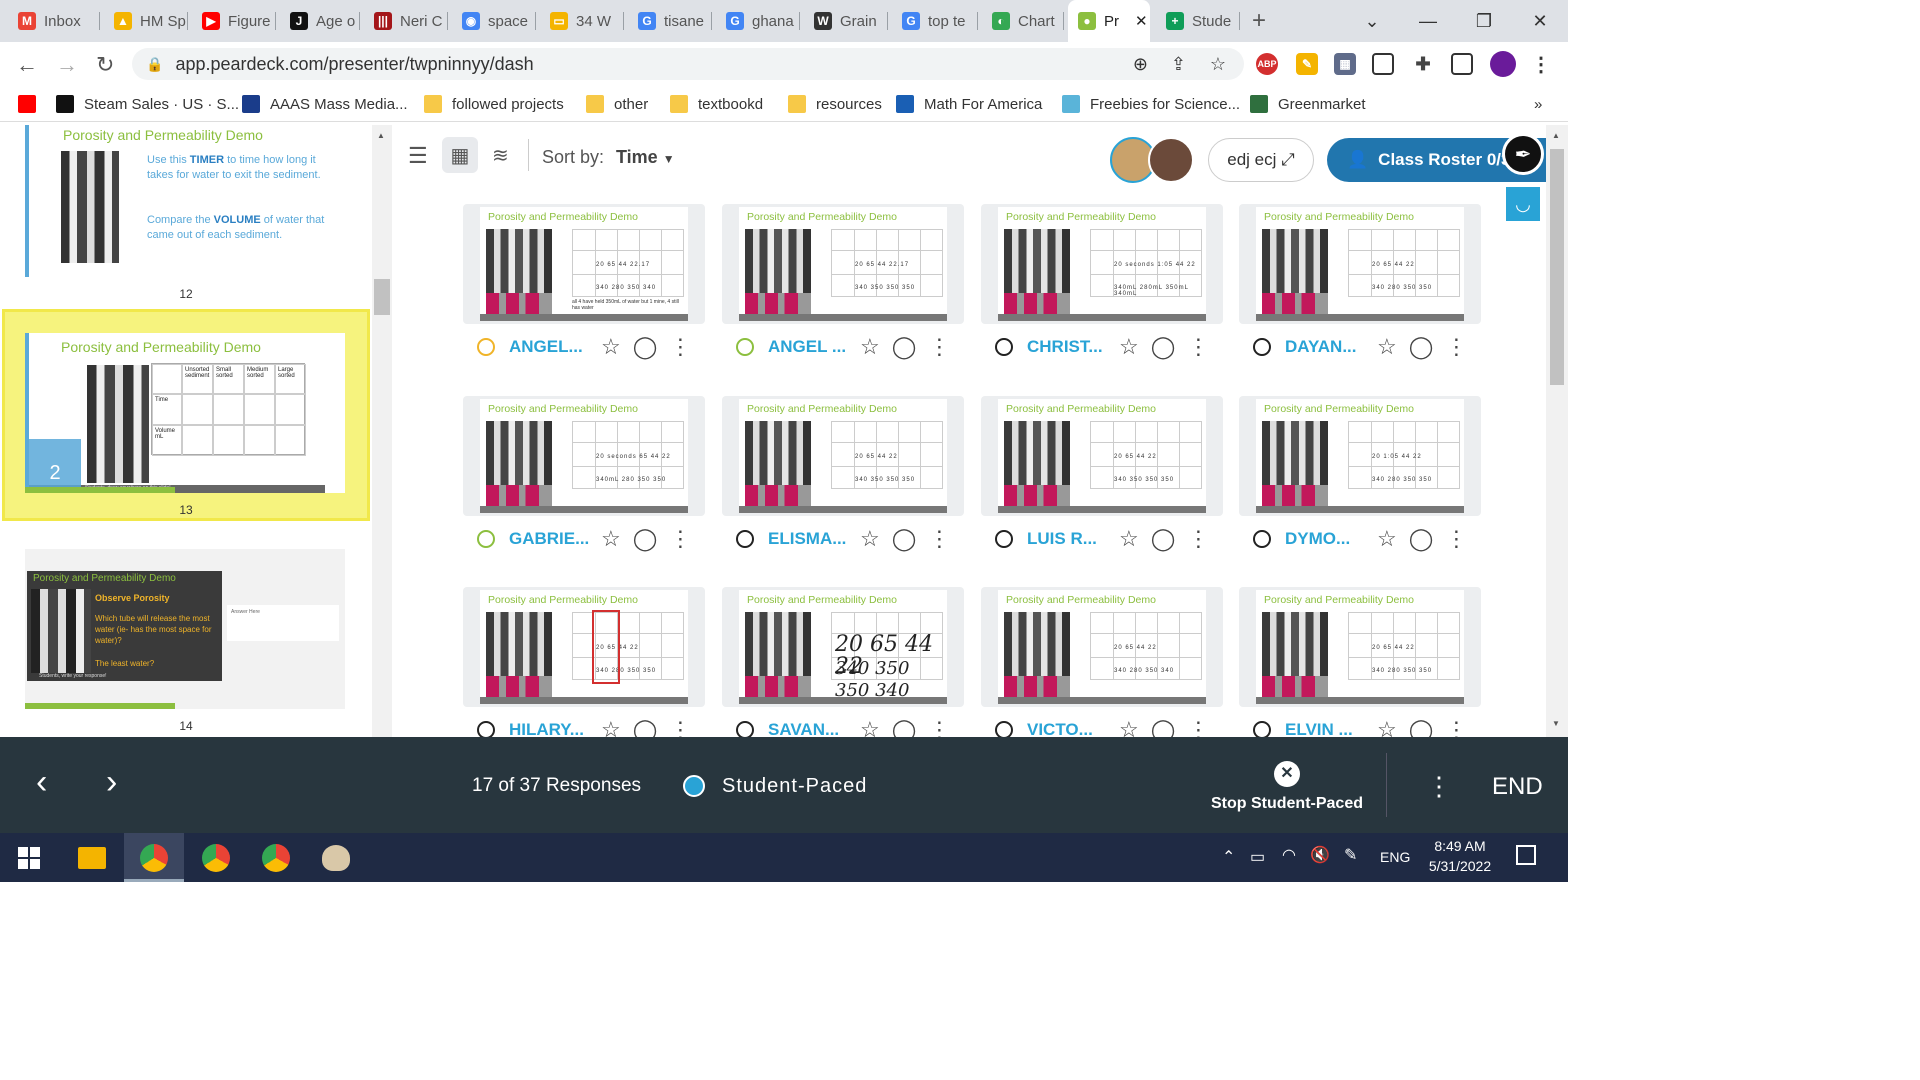 This screenshot has width=1920, height=1080. Describe the element at coordinates (276, 858) in the screenshot. I see `chrome-profile-t2-icon` at that location.